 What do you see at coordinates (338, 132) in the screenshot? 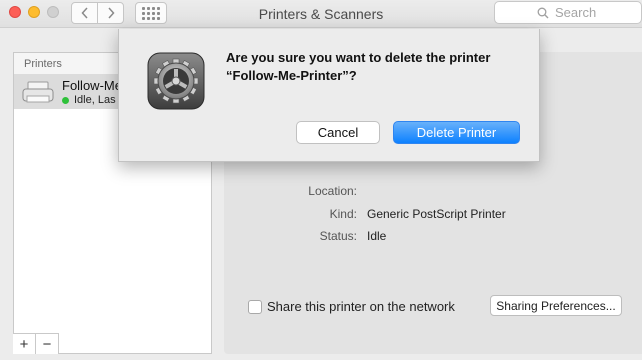
I see `cancel-button: Cancel` at bounding box center [338, 132].